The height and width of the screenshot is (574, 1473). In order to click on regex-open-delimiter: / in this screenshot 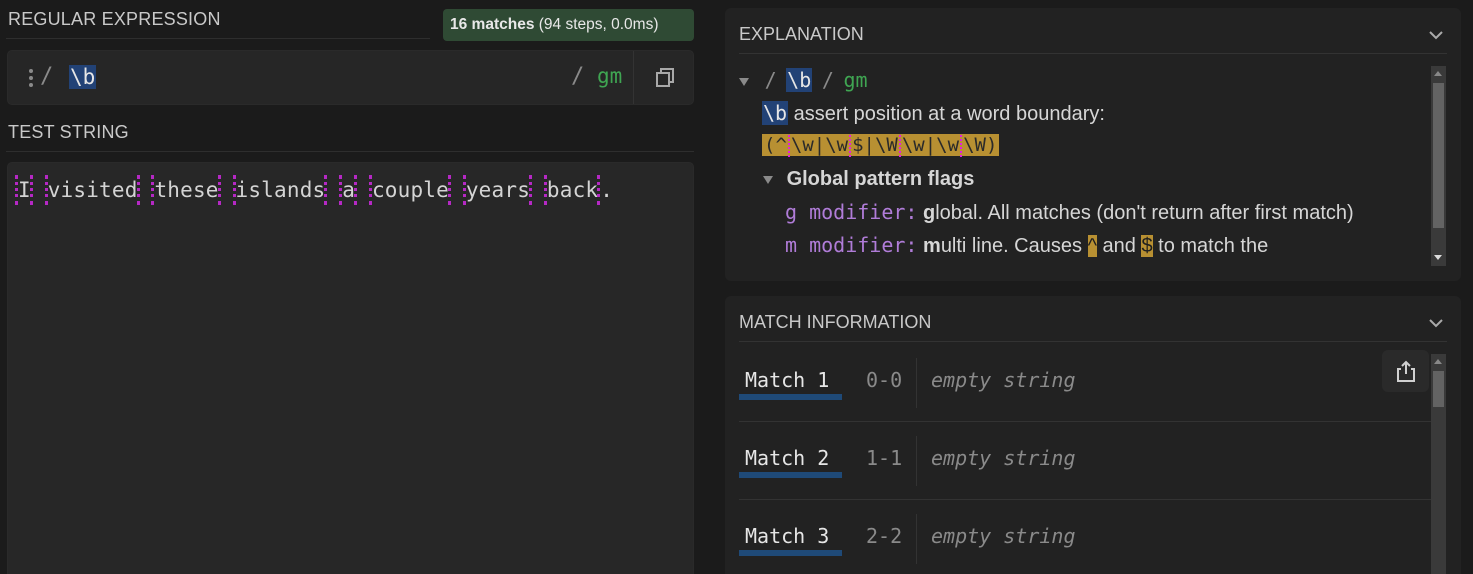, I will do `click(47, 76)`.